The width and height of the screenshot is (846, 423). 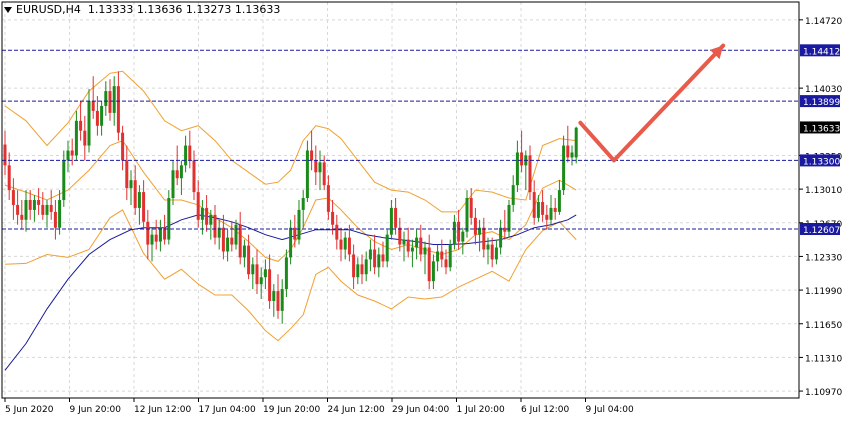 What do you see at coordinates (823, 292) in the screenshot?
I see `y-tick-label: 1.11990` at bounding box center [823, 292].